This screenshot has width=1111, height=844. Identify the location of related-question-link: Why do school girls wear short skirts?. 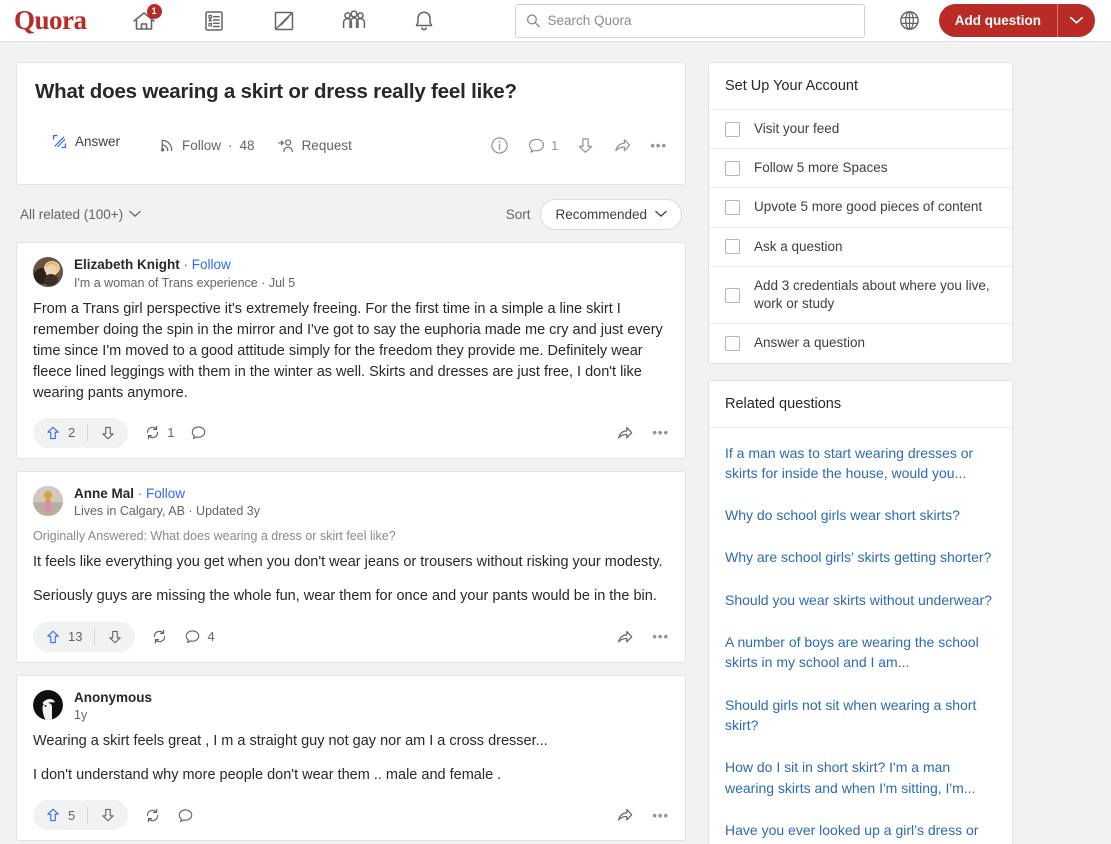
(860, 515).